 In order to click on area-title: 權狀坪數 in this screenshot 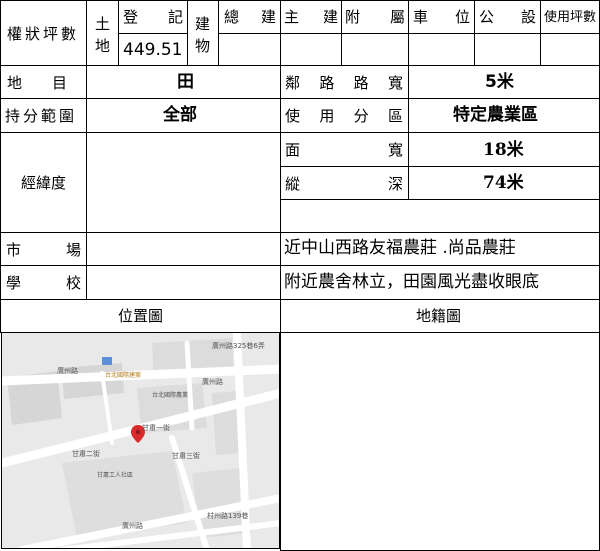, I will do `click(43, 34)`.